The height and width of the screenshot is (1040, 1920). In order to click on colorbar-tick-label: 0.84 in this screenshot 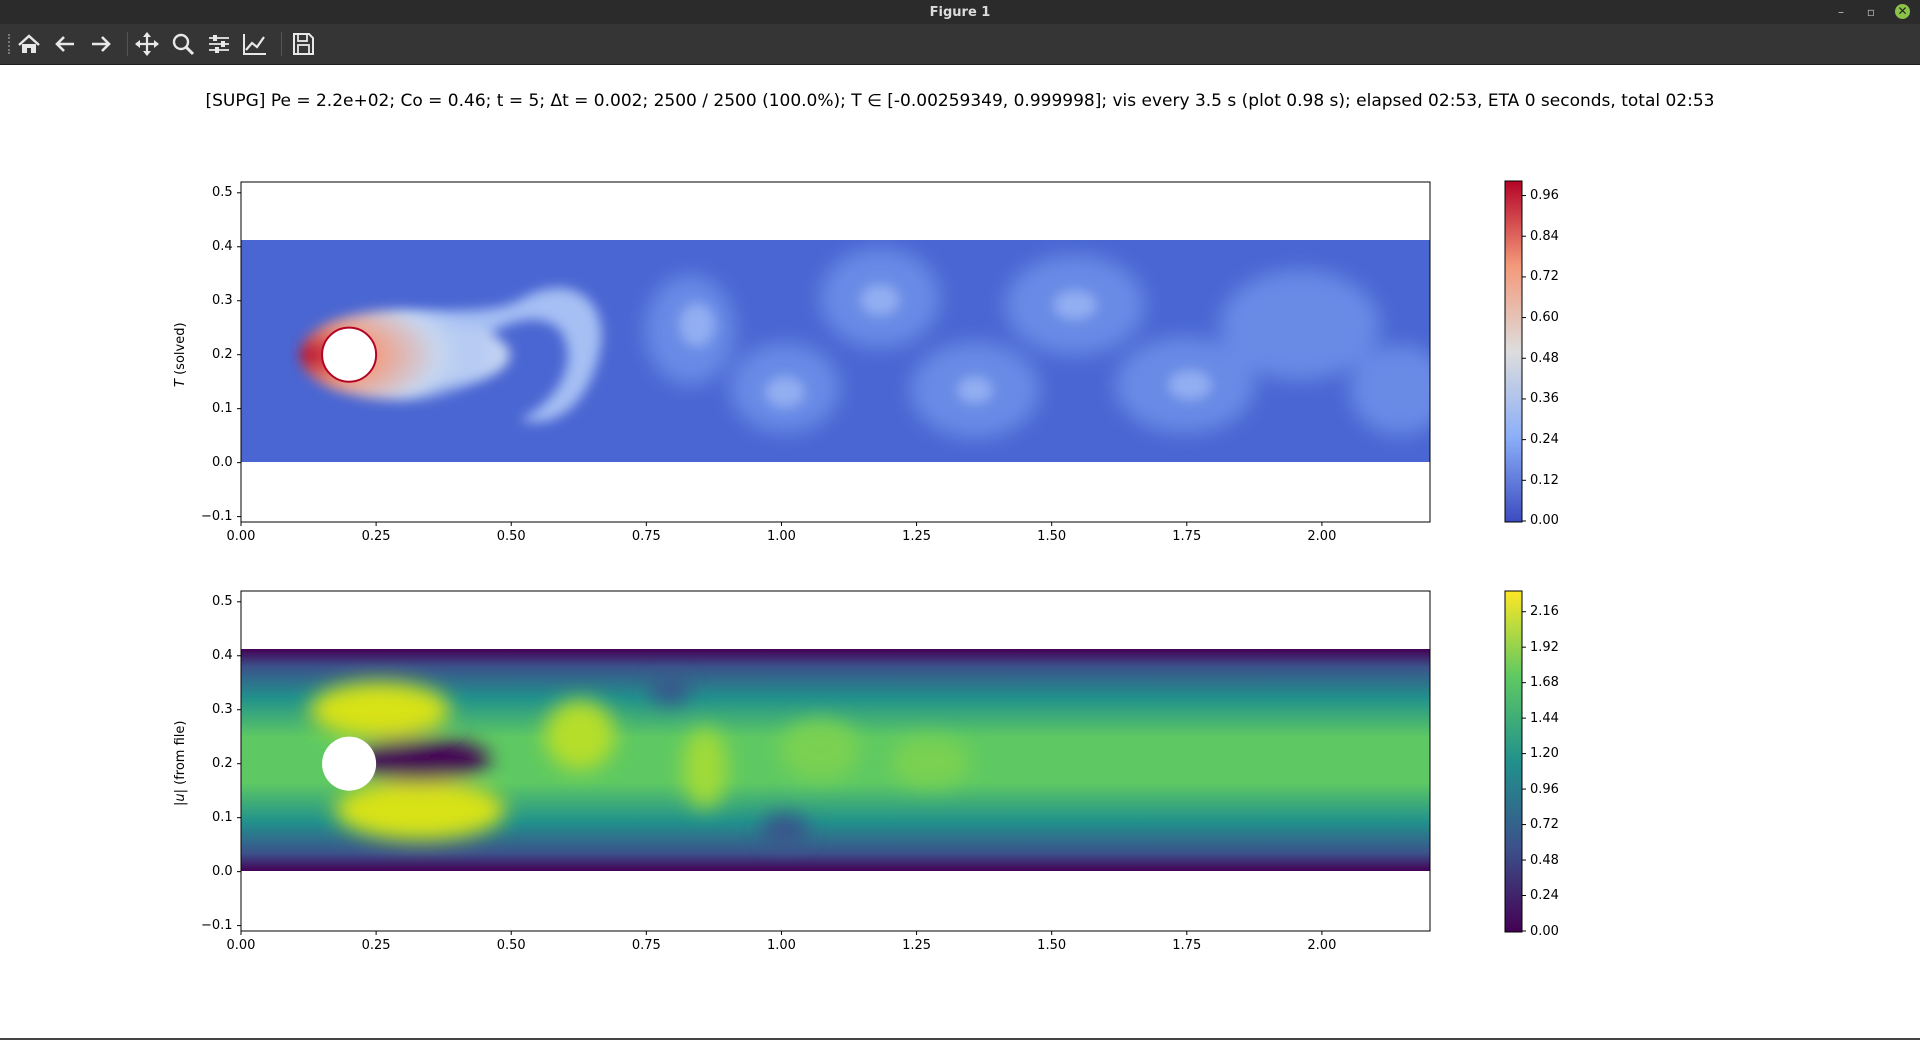, I will do `click(1544, 236)`.